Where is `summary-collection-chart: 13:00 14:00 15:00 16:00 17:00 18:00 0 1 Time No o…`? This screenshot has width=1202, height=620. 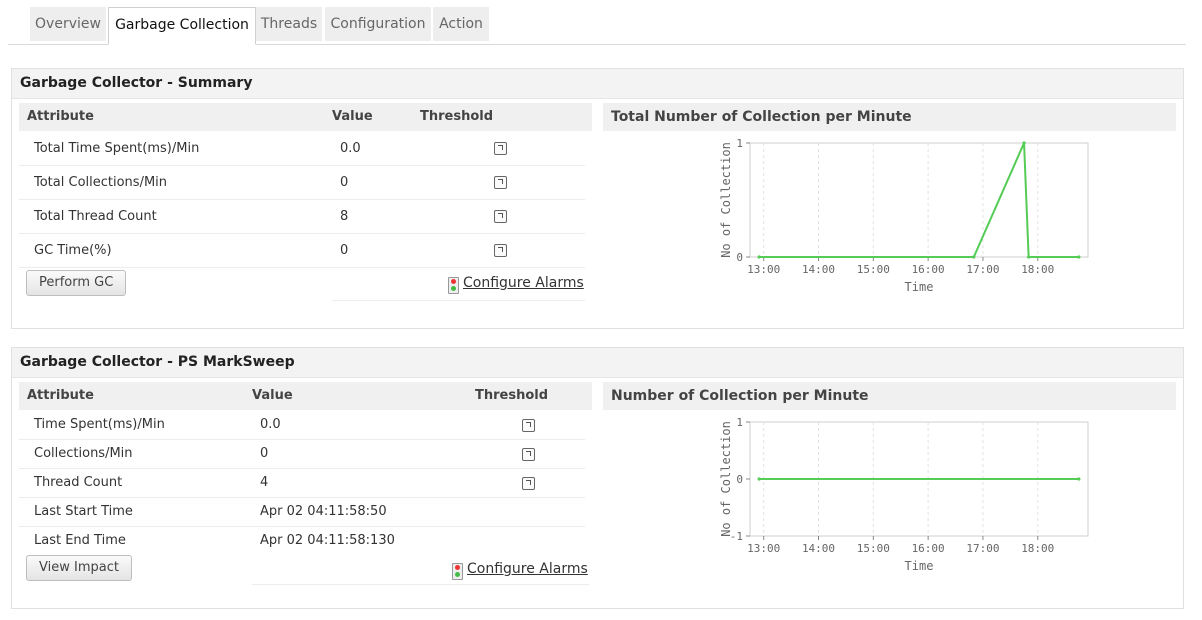
summary-collection-chart: 13:00 14:00 15:00 16:00 17:00 18:00 0 1 Time No o… is located at coordinates (898, 220).